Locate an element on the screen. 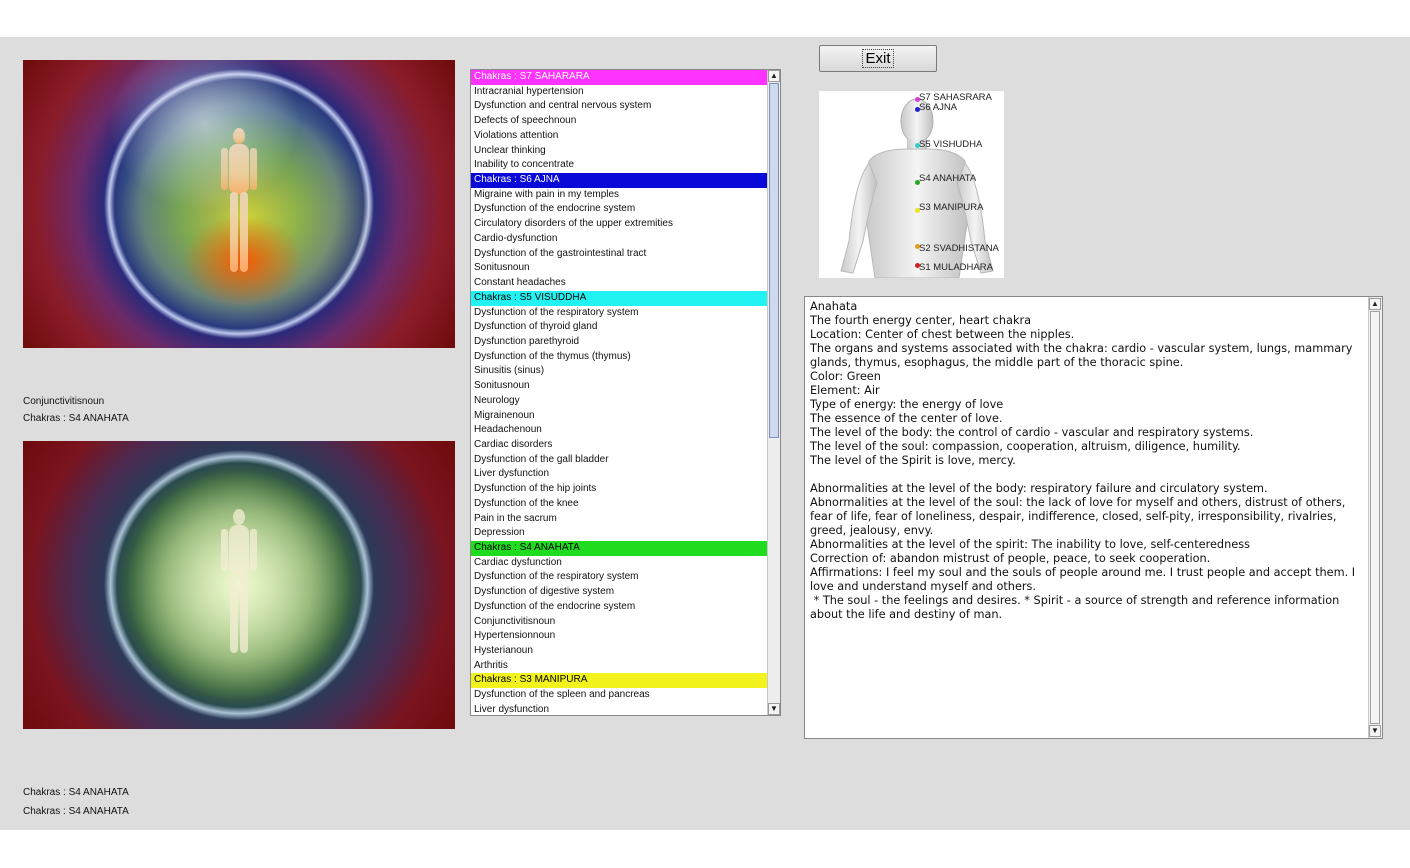 This screenshot has height=868, width=1410. chakra-point-label: S3 MANIPURA is located at coordinates (951, 207).